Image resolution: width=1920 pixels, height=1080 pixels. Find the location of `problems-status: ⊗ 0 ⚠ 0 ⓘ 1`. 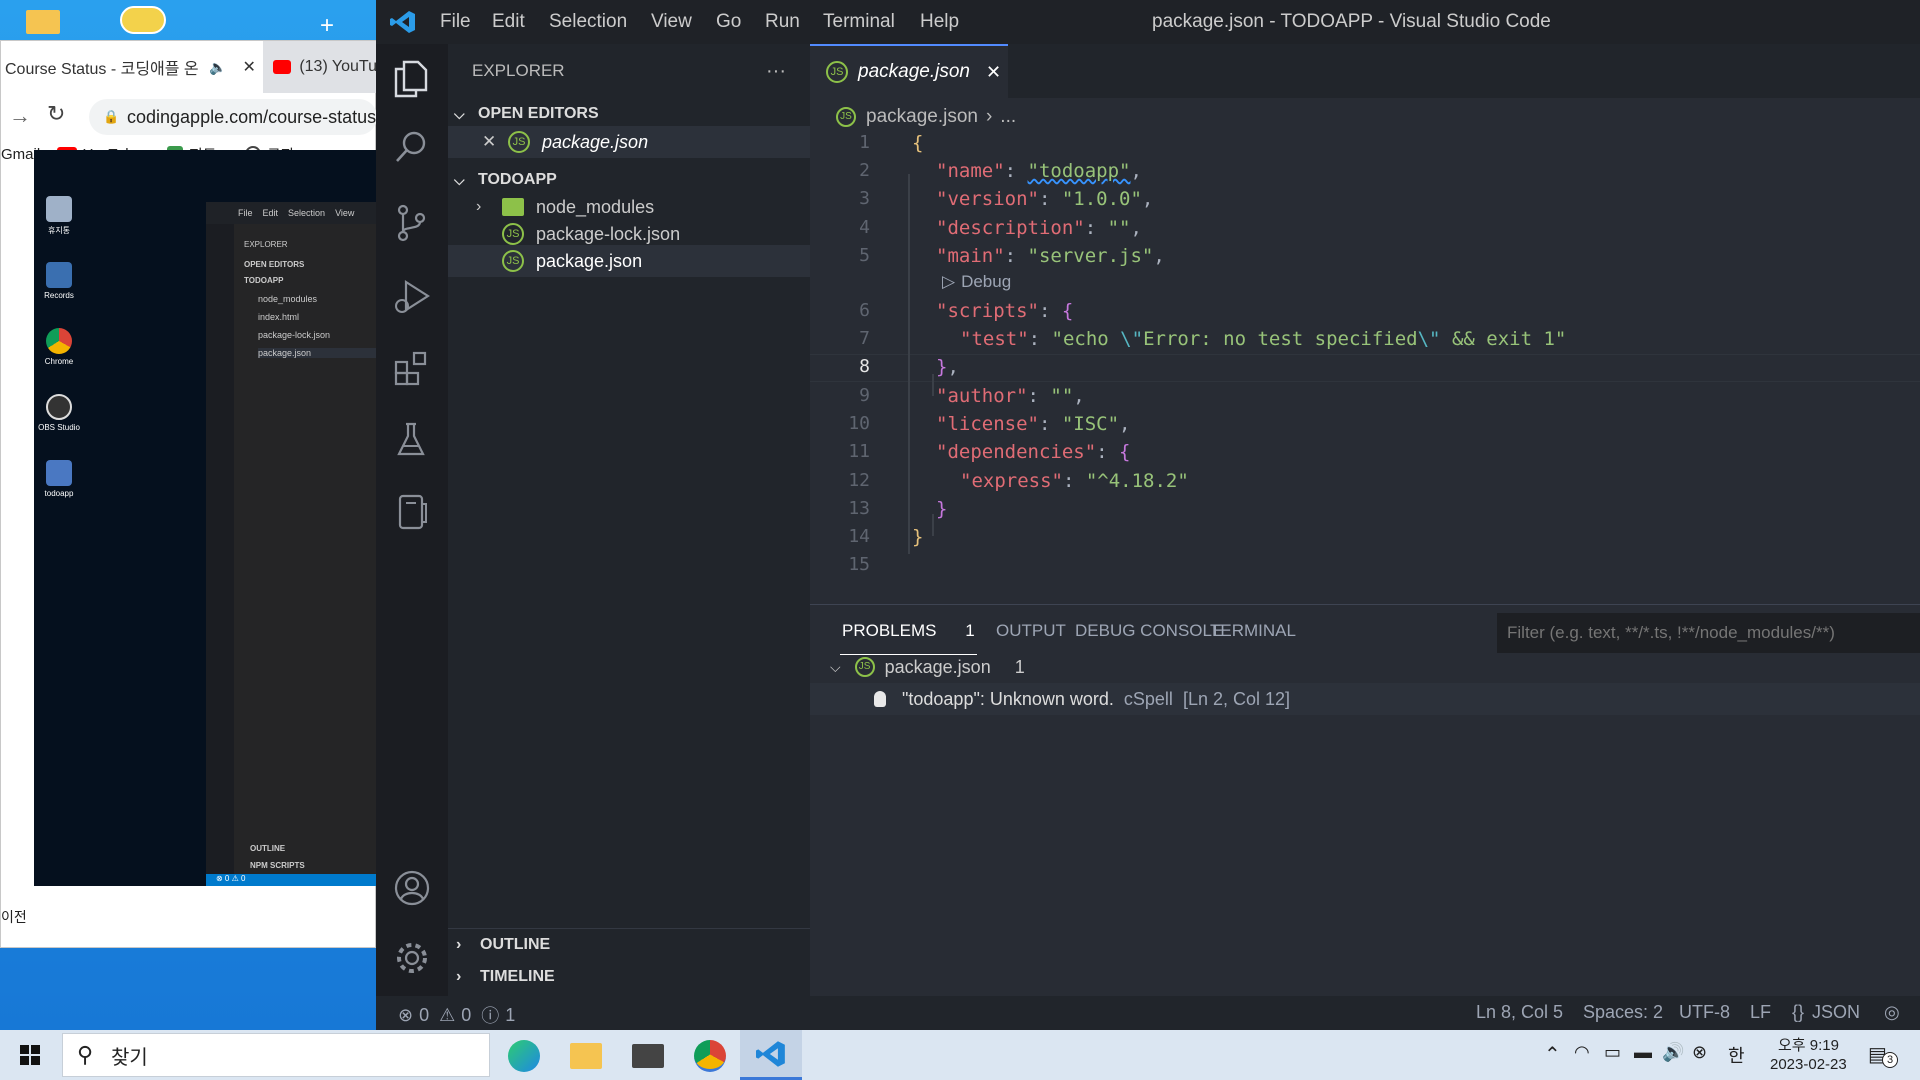

problems-status: ⊗ 0 ⚠ 0 ⓘ 1 is located at coordinates (456, 1015).